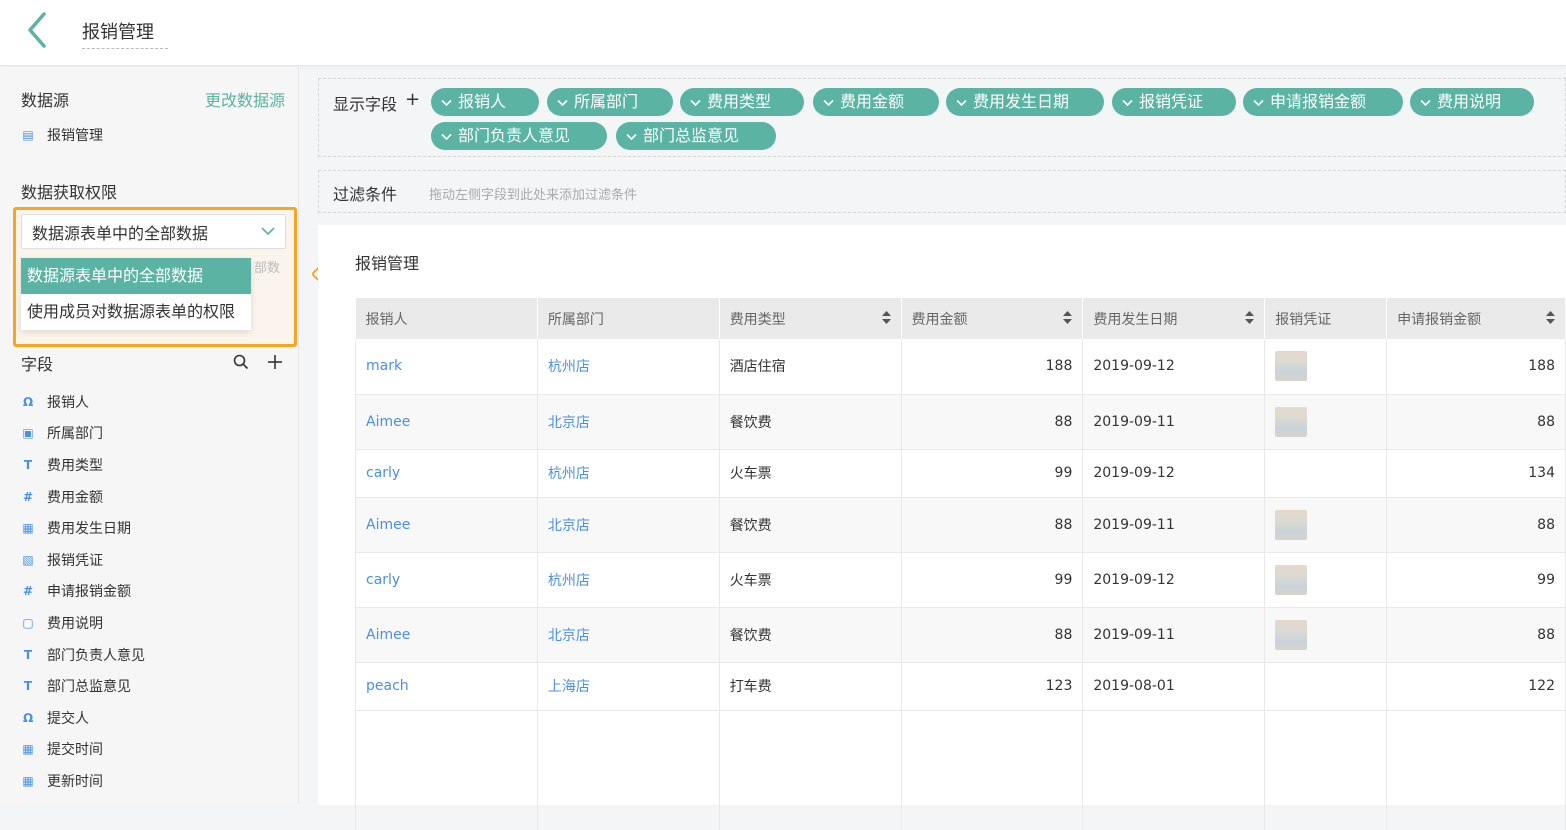  What do you see at coordinates (1476, 525) in the screenshot?
I see `cell-apply-amount: 88` at bounding box center [1476, 525].